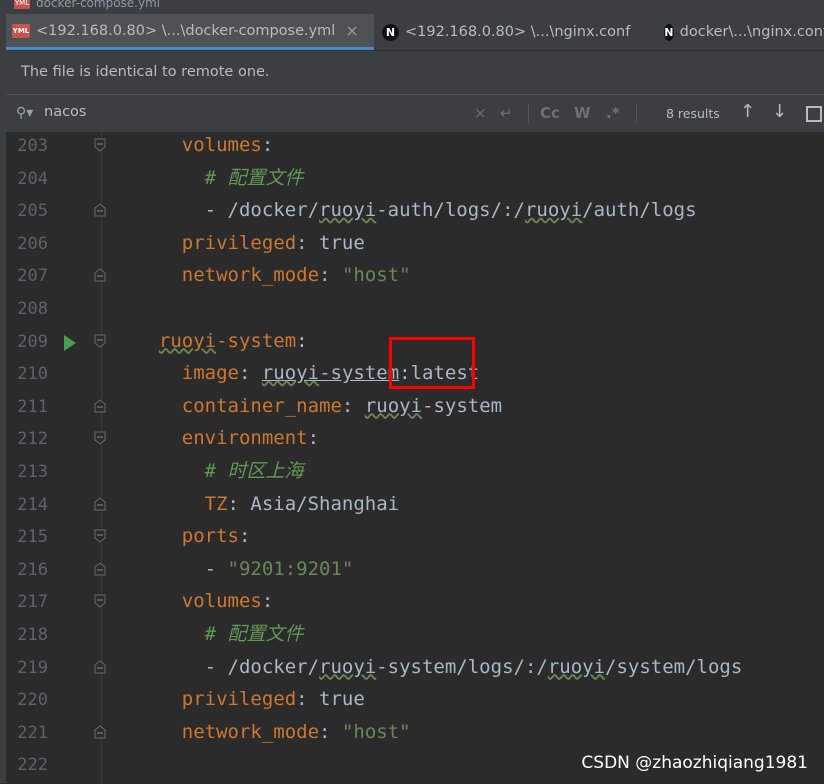 Image resolution: width=824 pixels, height=784 pixels. I want to click on line-number: 211, so click(32, 406).